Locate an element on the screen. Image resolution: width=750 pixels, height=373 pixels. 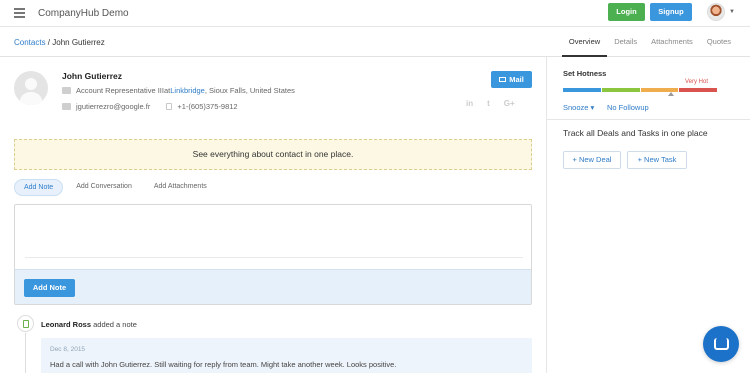
top-bar: CompanyHub Demo Login Signup ▼ is located at coordinates (375, 13).